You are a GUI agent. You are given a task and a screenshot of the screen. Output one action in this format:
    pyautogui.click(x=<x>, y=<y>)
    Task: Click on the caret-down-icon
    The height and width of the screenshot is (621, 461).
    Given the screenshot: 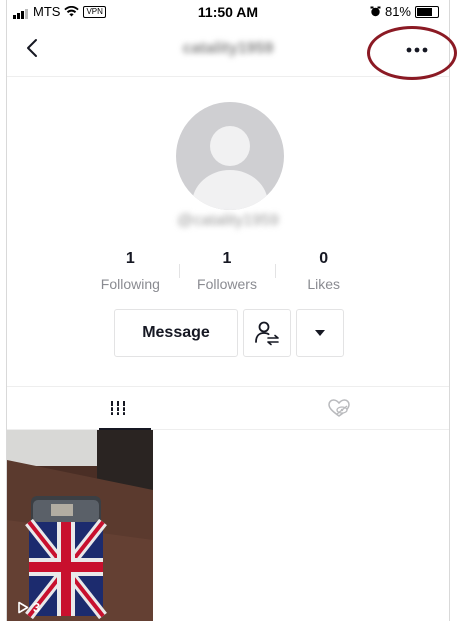 What is the action you would take?
    pyautogui.click(x=320, y=333)
    